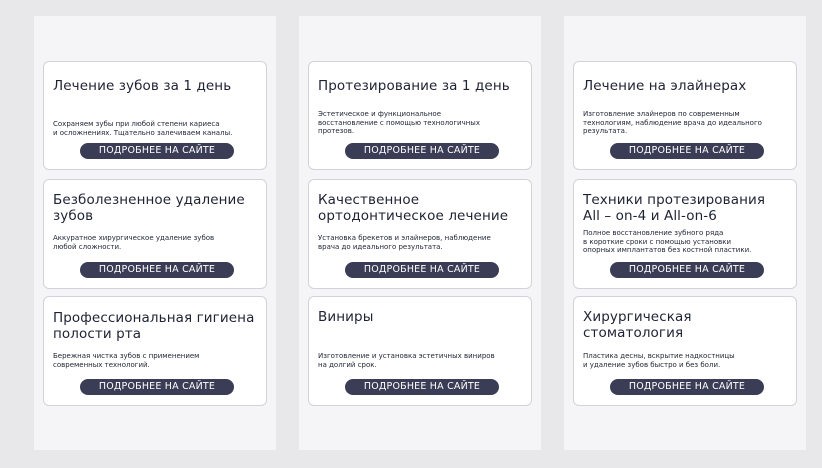 This screenshot has width=822, height=468. What do you see at coordinates (665, 86) in the screenshot?
I see `service-title: Лечение на элайнерах` at bounding box center [665, 86].